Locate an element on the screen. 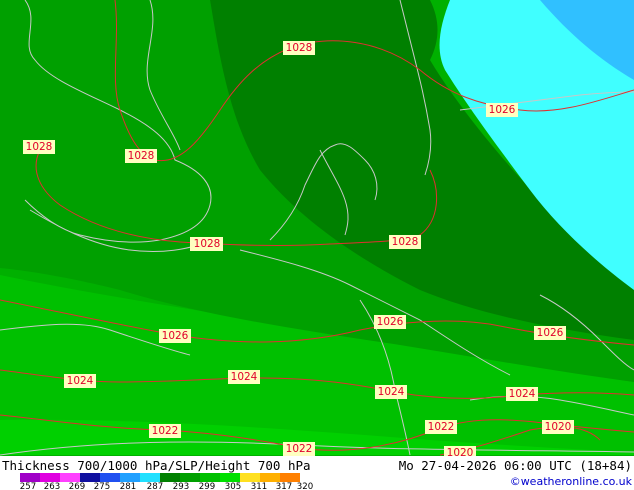 The width and height of the screenshot is (634, 490). legend-value: 275 is located at coordinates (102, 486).